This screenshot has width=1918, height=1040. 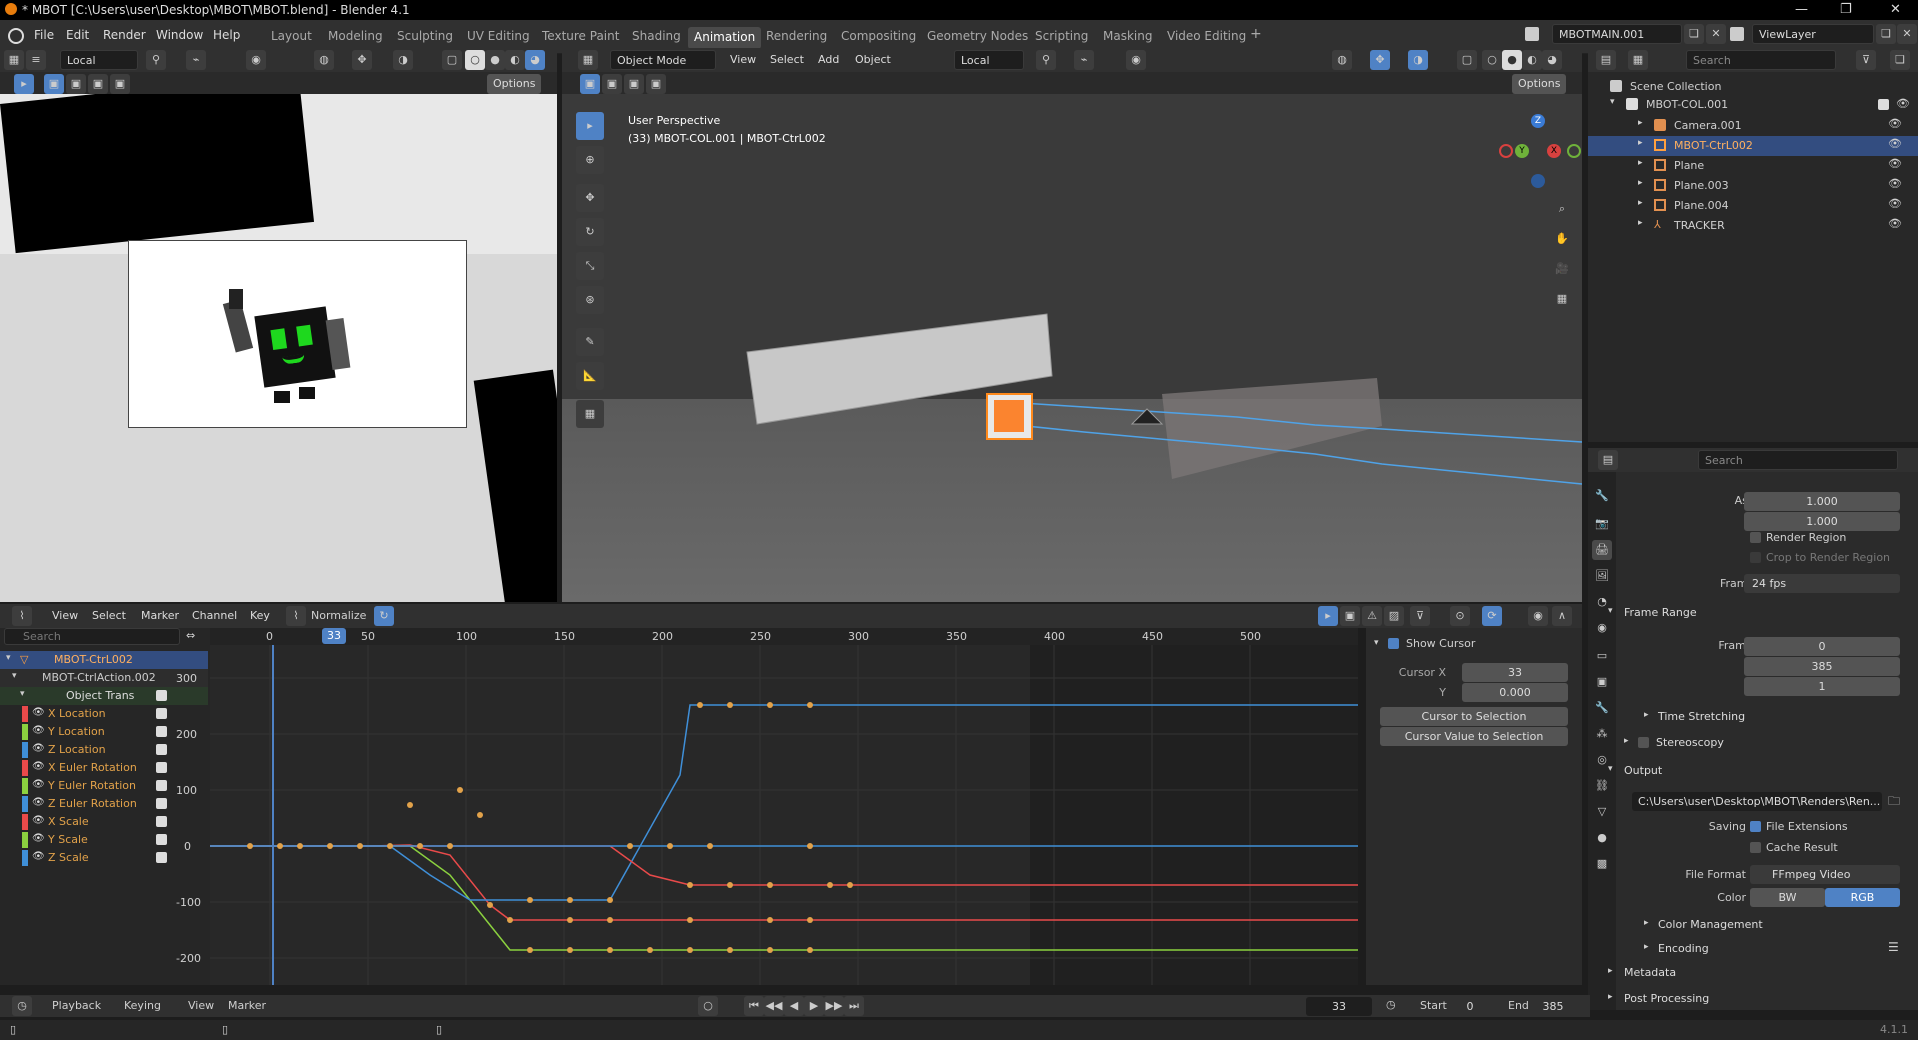 I want to click on channel-search-input: Search, so click(x=92, y=636).